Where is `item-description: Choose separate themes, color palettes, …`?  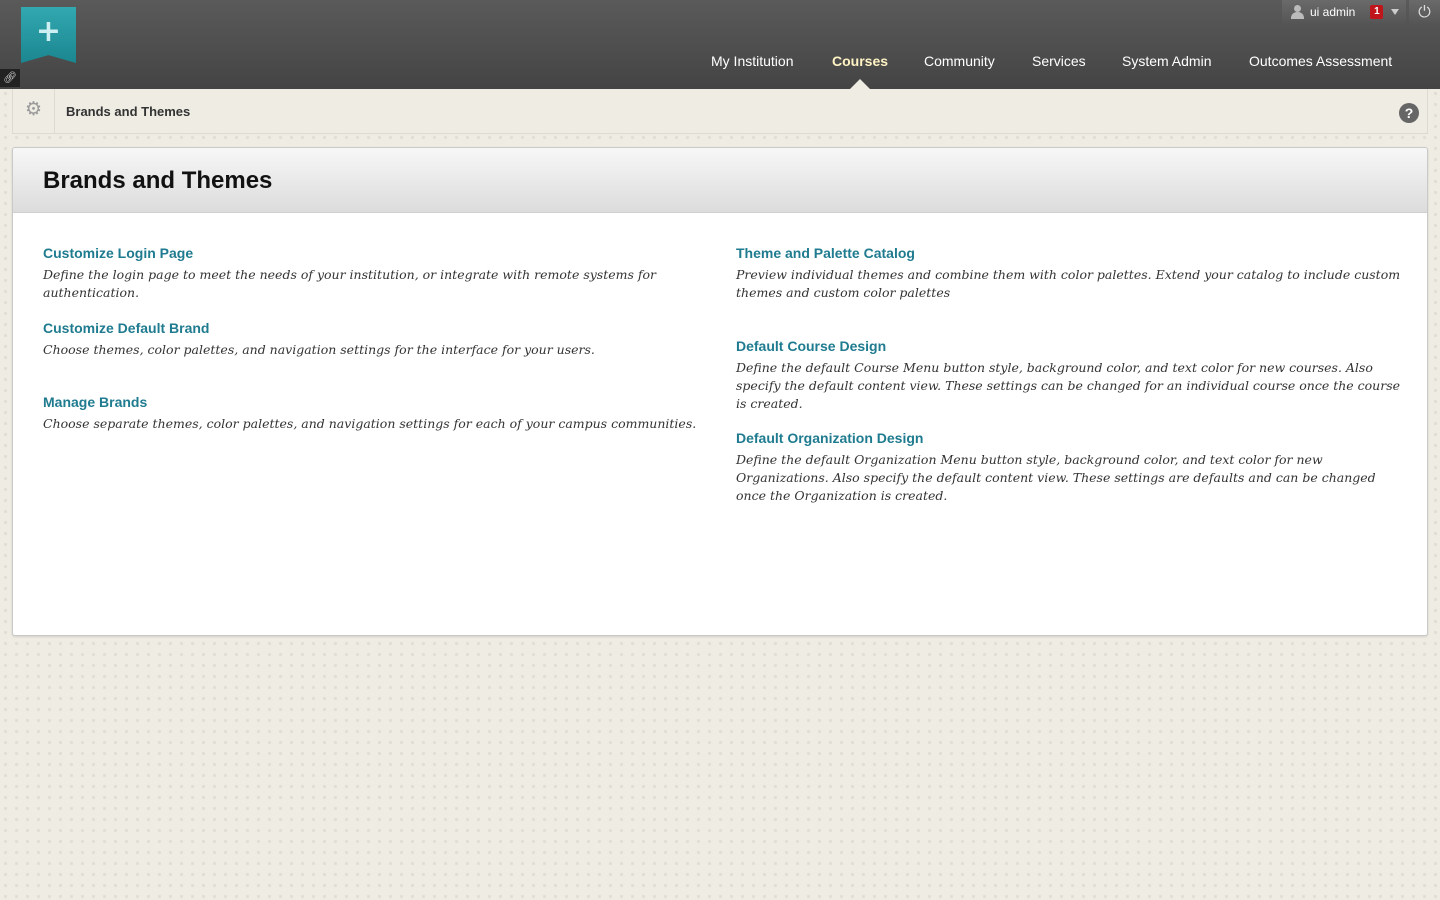 item-description: Choose separate themes, color palettes, … is located at coordinates (370, 423).